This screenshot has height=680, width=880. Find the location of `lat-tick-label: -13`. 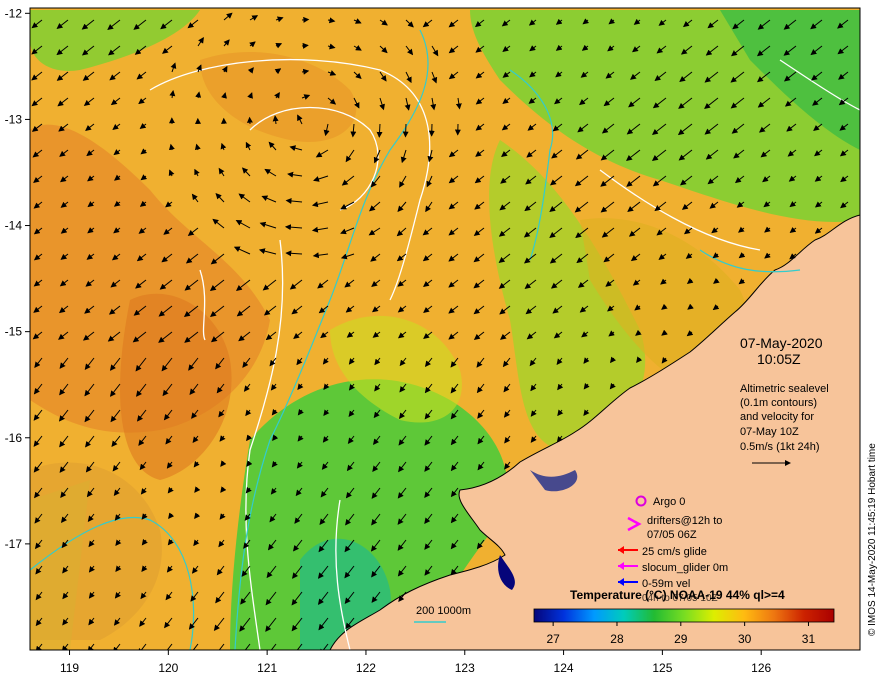

lat-tick-label: -13 is located at coordinates (14, 119).